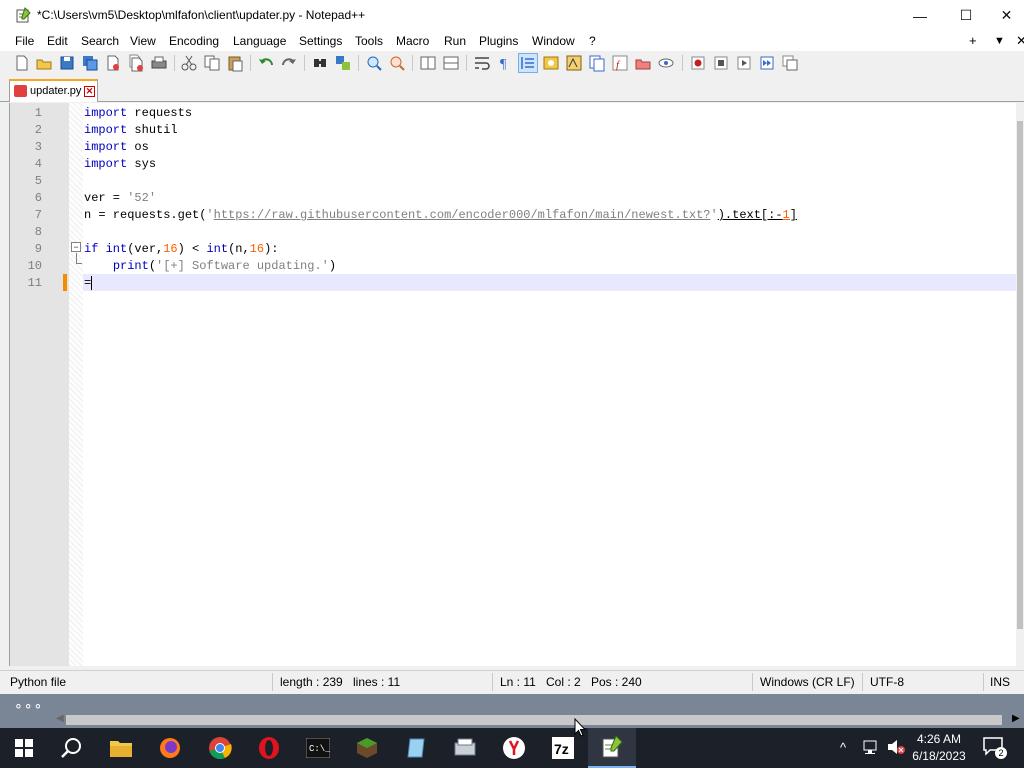  What do you see at coordinates (498, 41) in the screenshot?
I see `menu-plugins: Plugins` at bounding box center [498, 41].